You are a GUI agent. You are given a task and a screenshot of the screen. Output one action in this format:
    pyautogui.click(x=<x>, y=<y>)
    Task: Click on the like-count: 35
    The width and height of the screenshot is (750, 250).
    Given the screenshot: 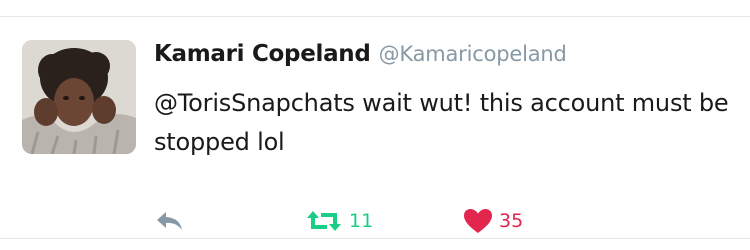 What is the action you would take?
    pyautogui.click(x=511, y=221)
    